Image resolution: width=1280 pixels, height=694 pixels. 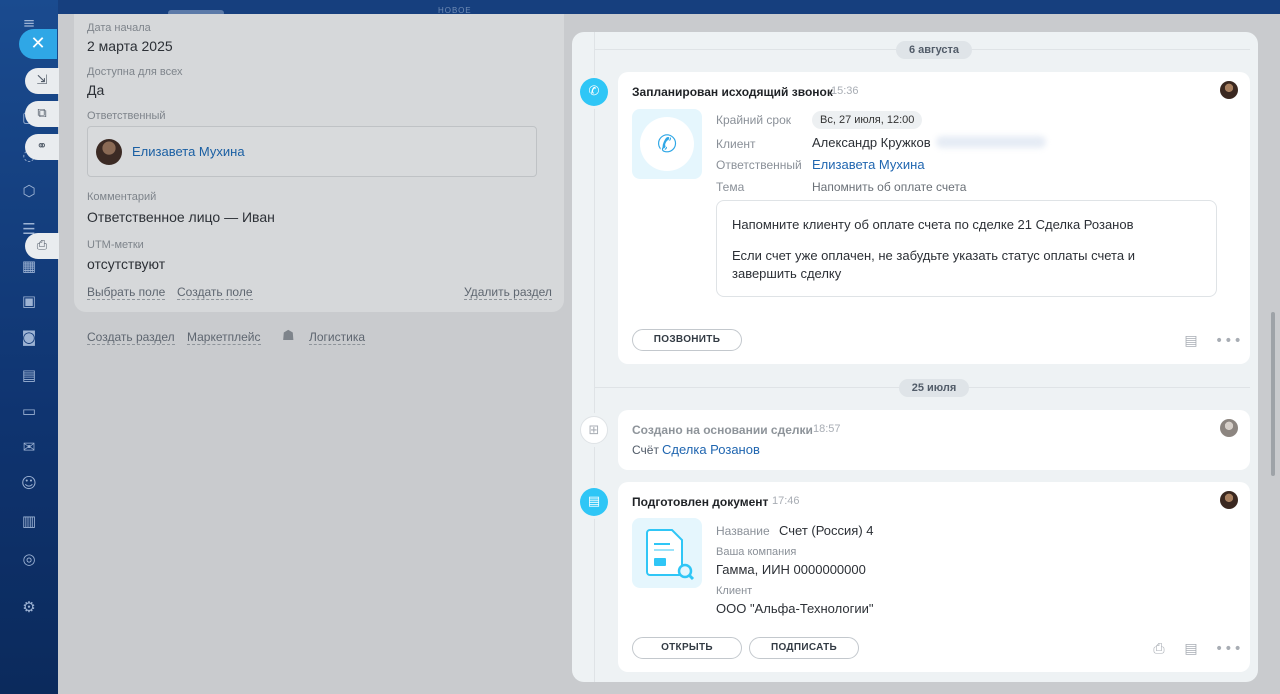 What do you see at coordinates (224, 337) in the screenshot?
I see `marketplace-link: Маркетплейс` at bounding box center [224, 337].